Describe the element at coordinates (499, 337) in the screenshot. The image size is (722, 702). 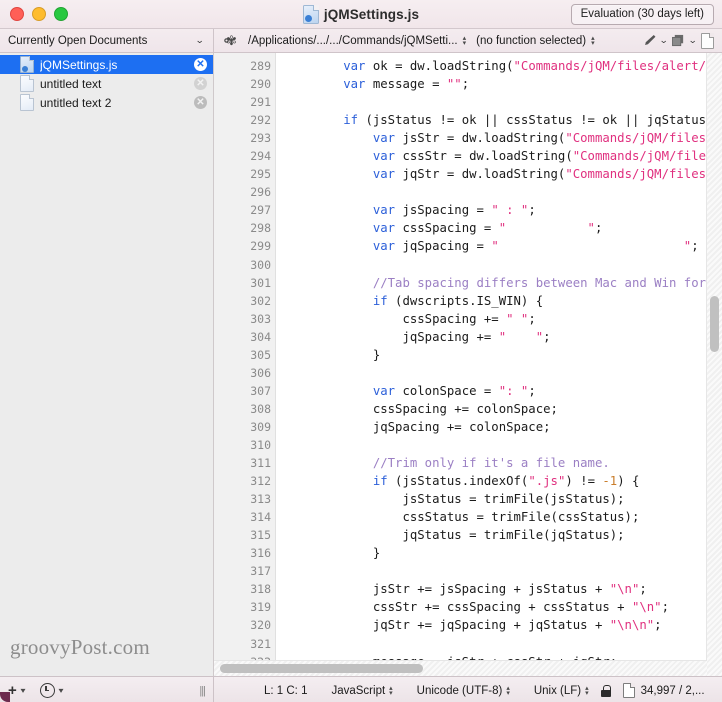
I see `code-line: jqSpacing += " ";` at that location.